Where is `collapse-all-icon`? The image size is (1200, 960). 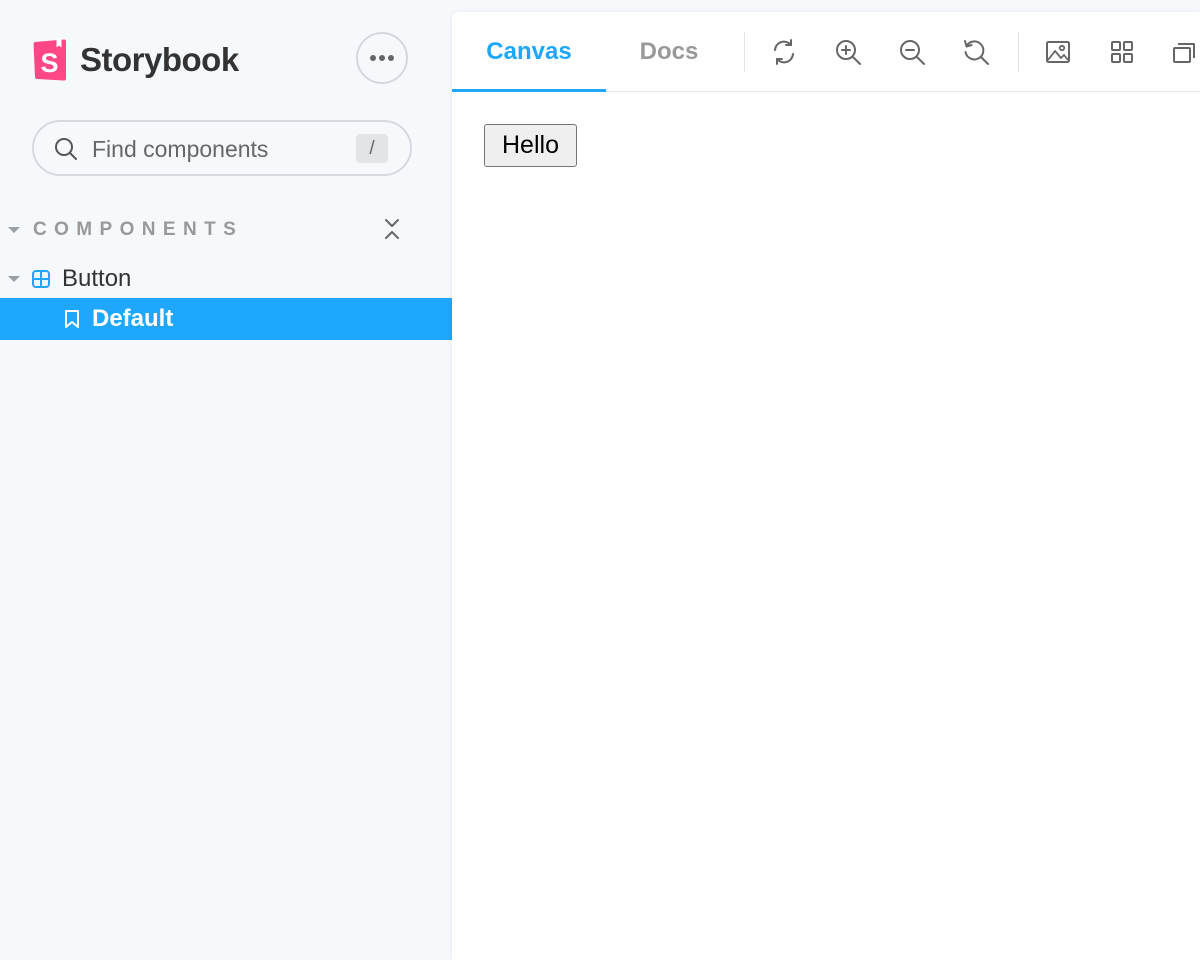
collapse-all-icon is located at coordinates (392, 229).